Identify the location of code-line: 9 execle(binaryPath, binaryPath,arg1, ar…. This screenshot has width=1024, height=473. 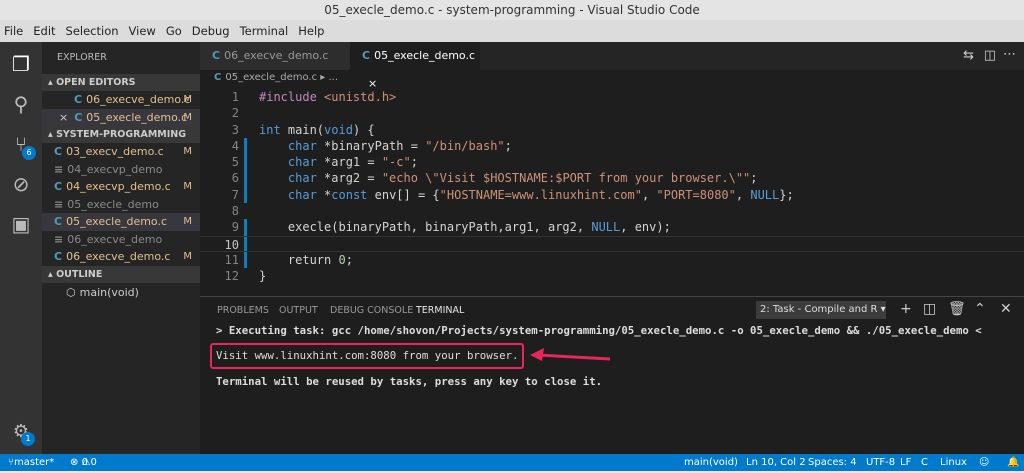
(612, 227).